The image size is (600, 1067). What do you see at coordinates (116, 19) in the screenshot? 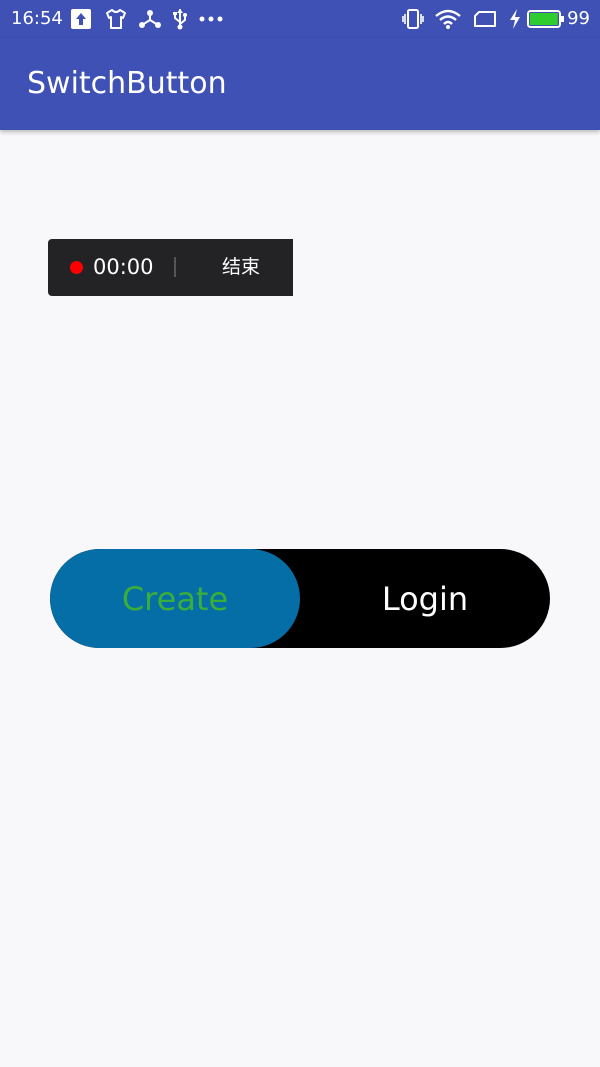
I see `tshirt-icon` at bounding box center [116, 19].